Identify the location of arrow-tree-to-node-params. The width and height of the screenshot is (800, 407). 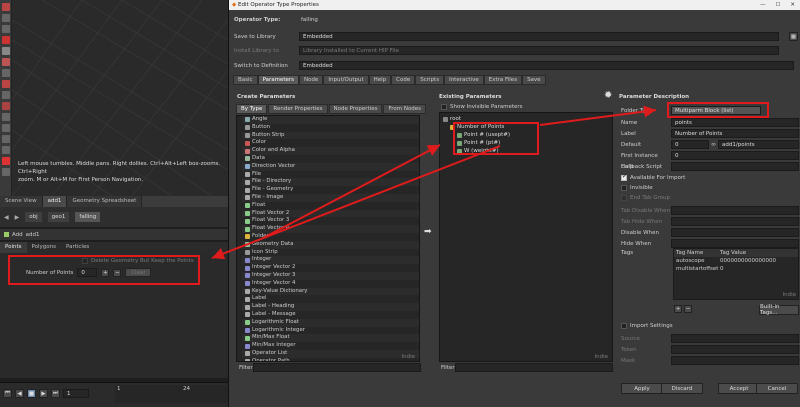
(356, 202).